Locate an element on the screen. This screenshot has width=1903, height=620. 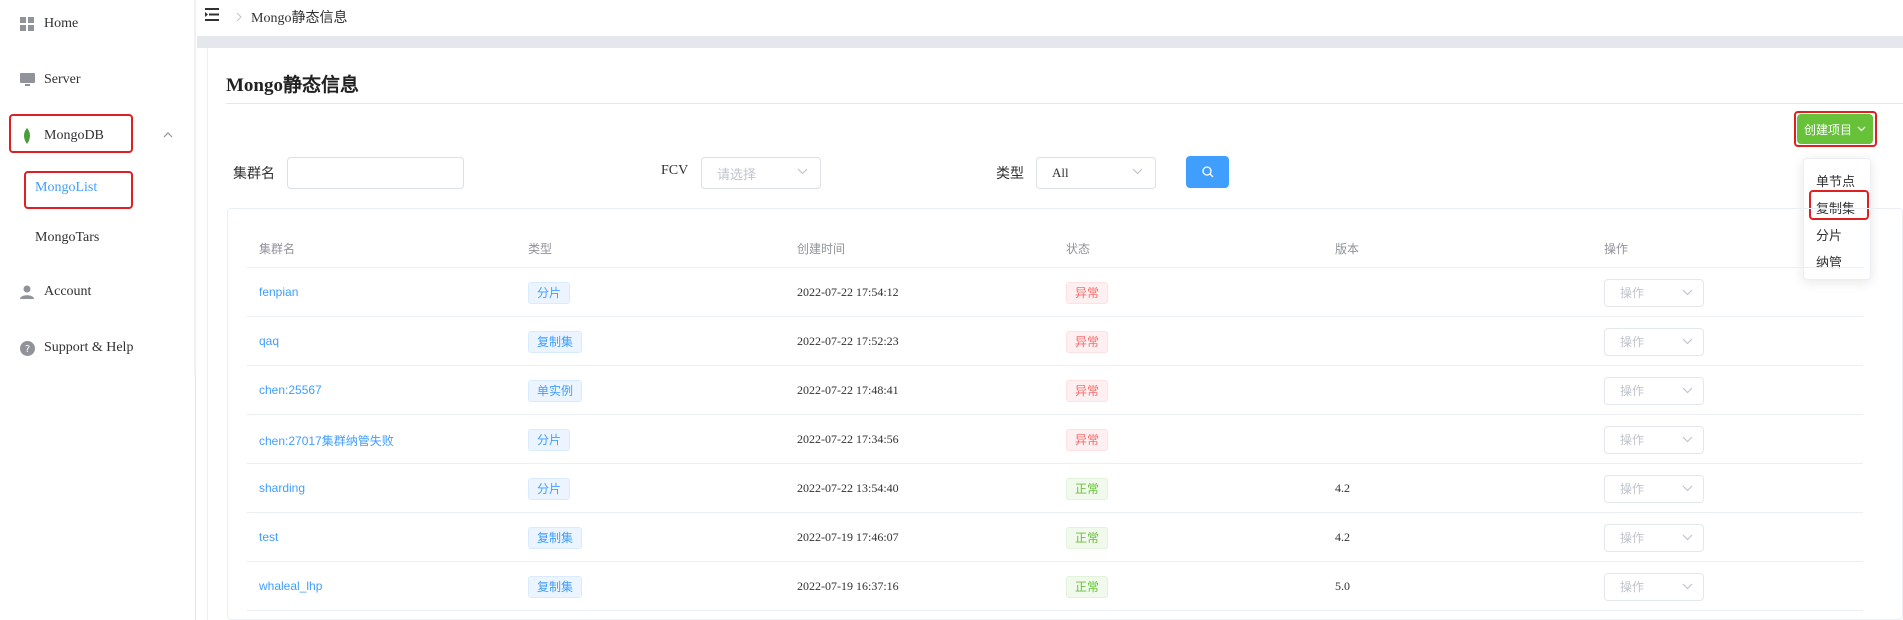
fcv-select: 请选择 is located at coordinates (761, 173).